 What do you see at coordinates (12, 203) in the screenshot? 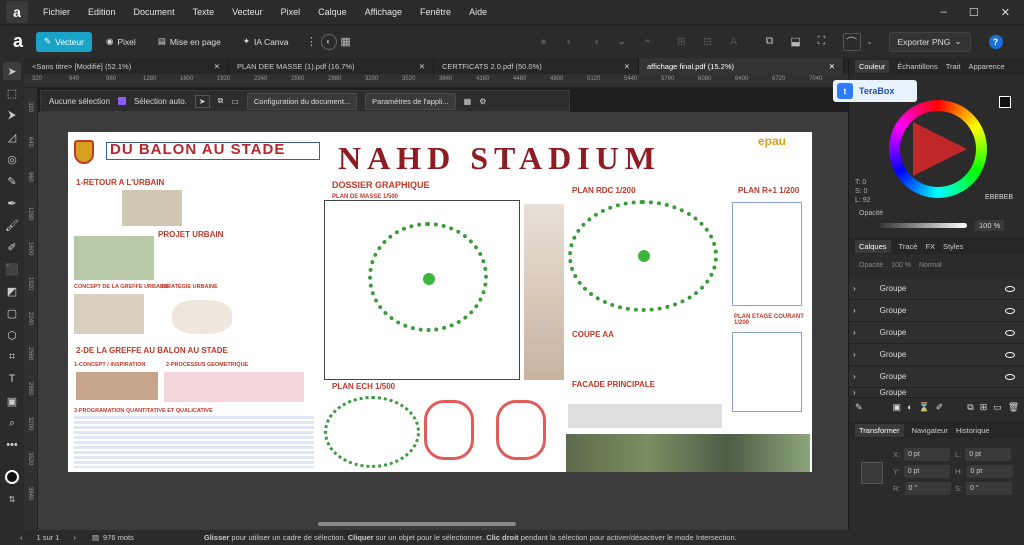
I see `pen-tool-icon: ✒` at bounding box center [12, 203].